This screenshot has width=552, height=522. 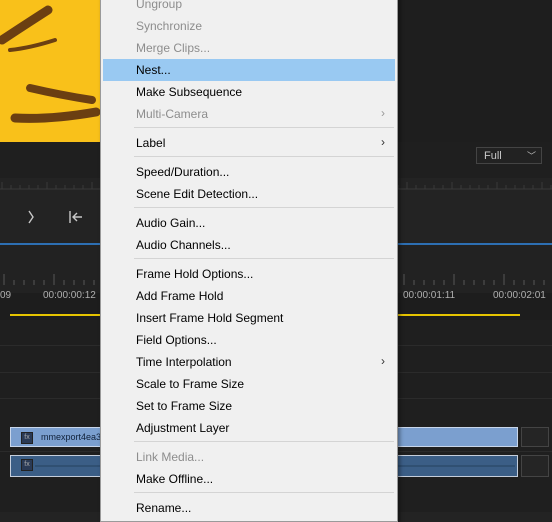 I want to click on menu-item-add-frame-hold: Add Frame Hold, so click(x=249, y=296).